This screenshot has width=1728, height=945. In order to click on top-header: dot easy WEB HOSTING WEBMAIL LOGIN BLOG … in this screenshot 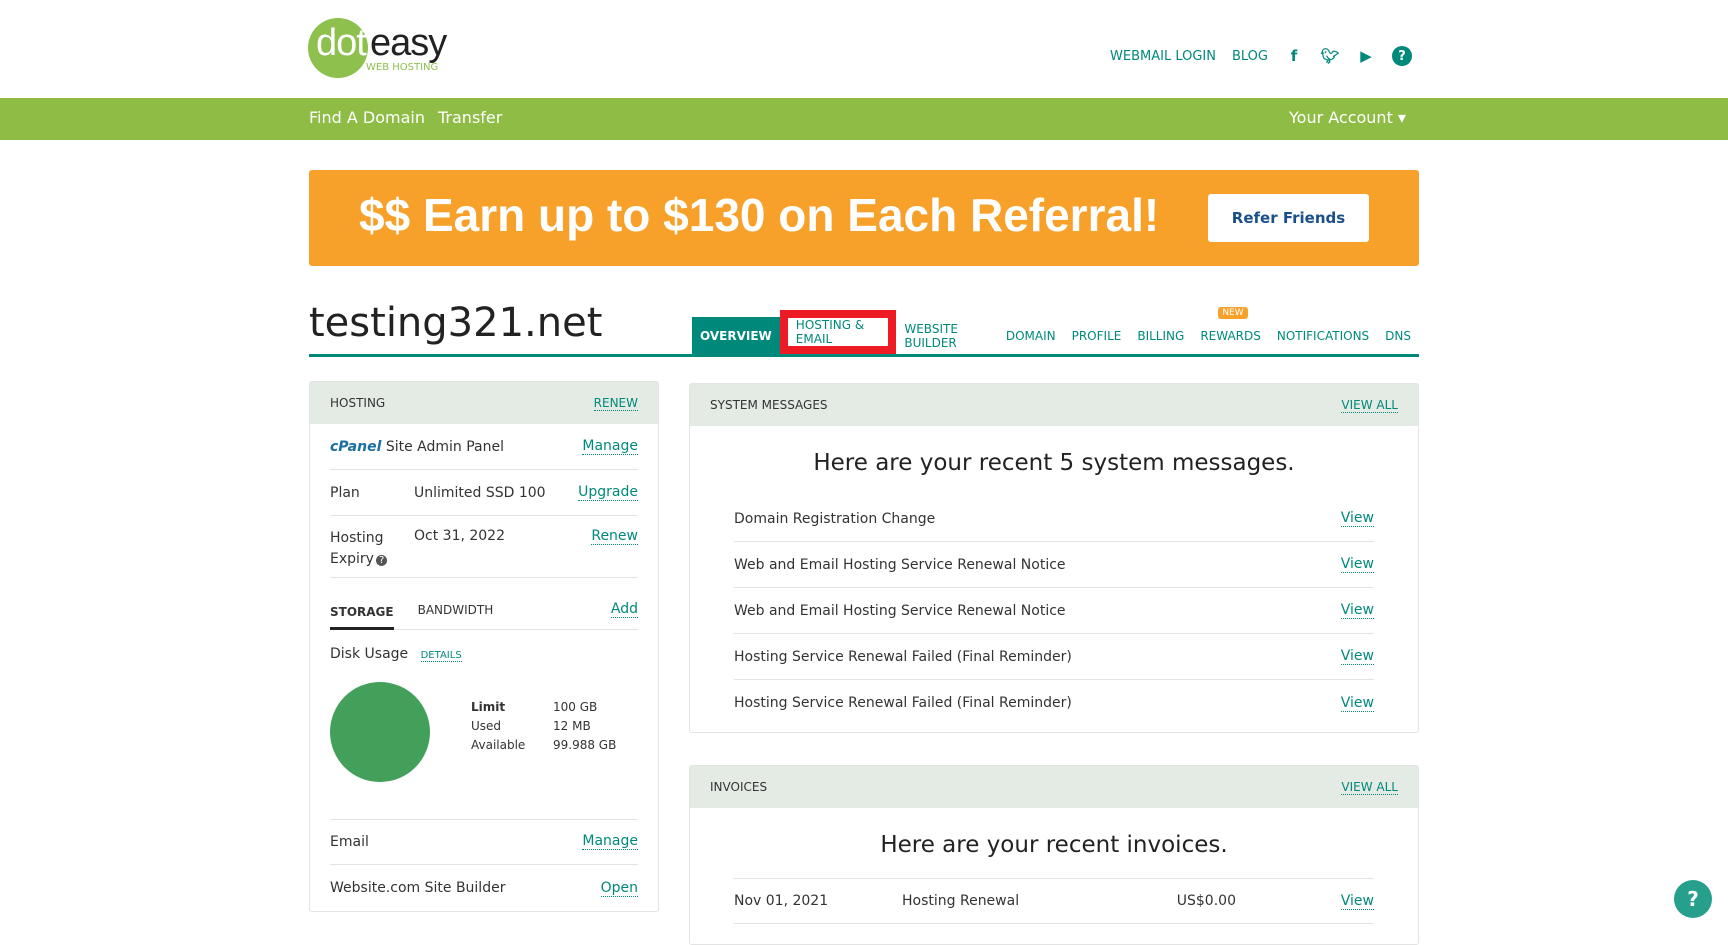, I will do `click(864, 49)`.